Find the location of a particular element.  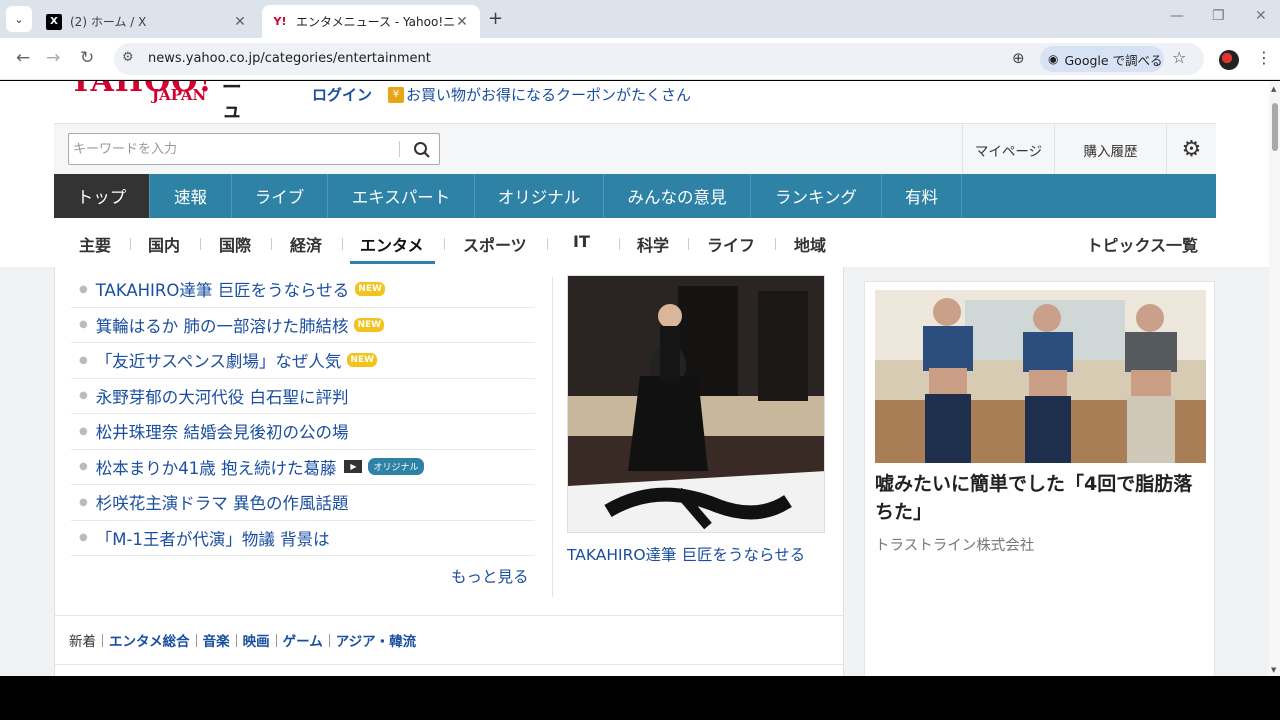

topic-item: ● 松本まりか41歳 抱え続けた葛藤 ▶ オリジナル is located at coordinates (303, 467).